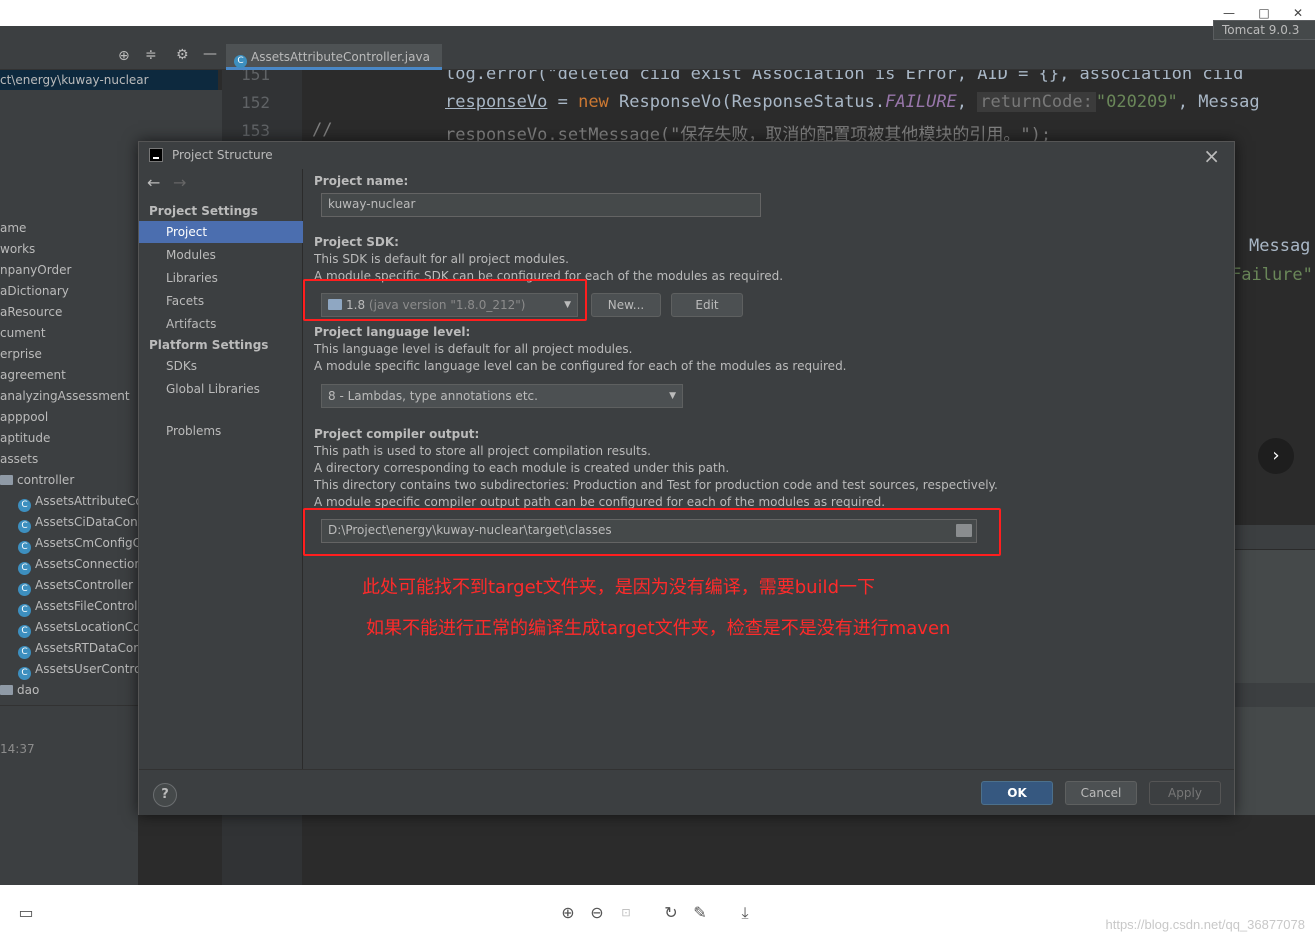 This screenshot has width=1315, height=945. What do you see at coordinates (652, 532) in the screenshot?
I see `annotation-box-compiler-output` at bounding box center [652, 532].